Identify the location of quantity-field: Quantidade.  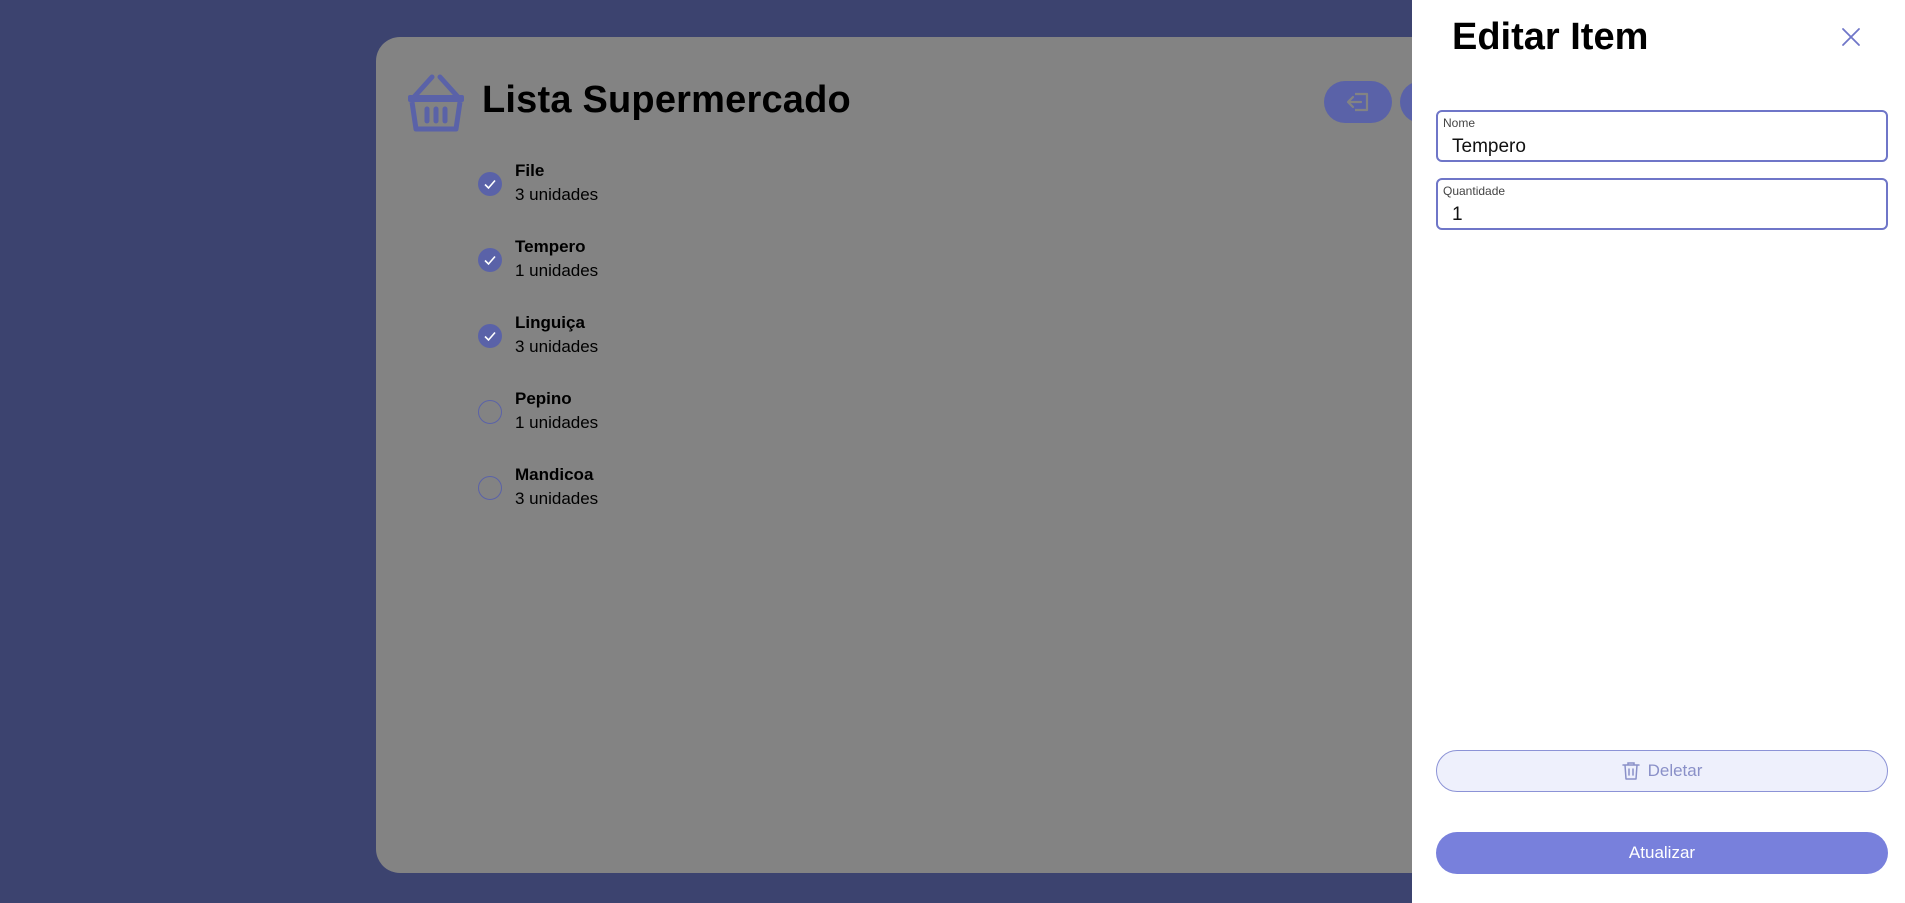
(1662, 204).